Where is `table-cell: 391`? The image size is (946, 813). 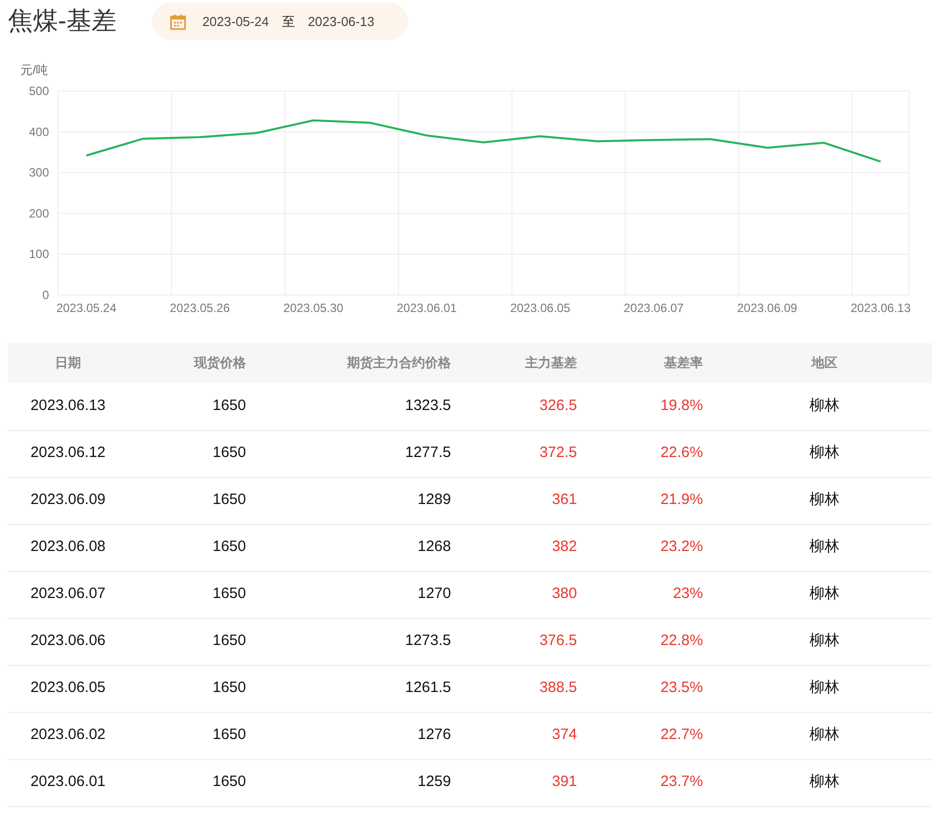 table-cell: 391 is located at coordinates (528, 782).